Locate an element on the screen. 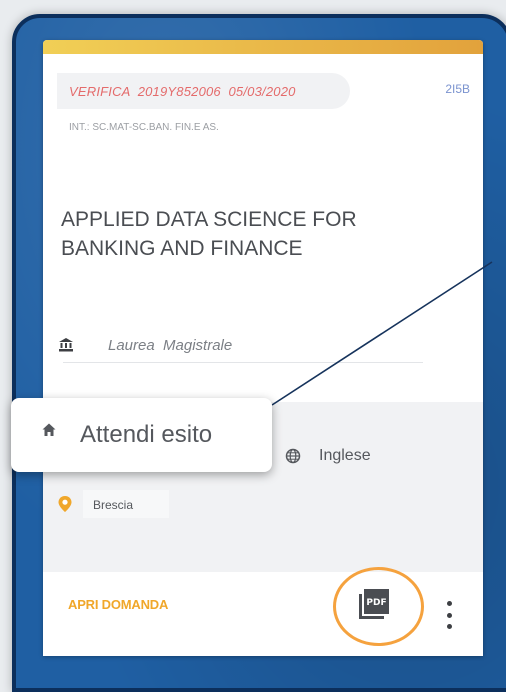 The image size is (506, 692). verification-label: VERIFICA 2019Y852006 05/03/2020 is located at coordinates (182, 91).